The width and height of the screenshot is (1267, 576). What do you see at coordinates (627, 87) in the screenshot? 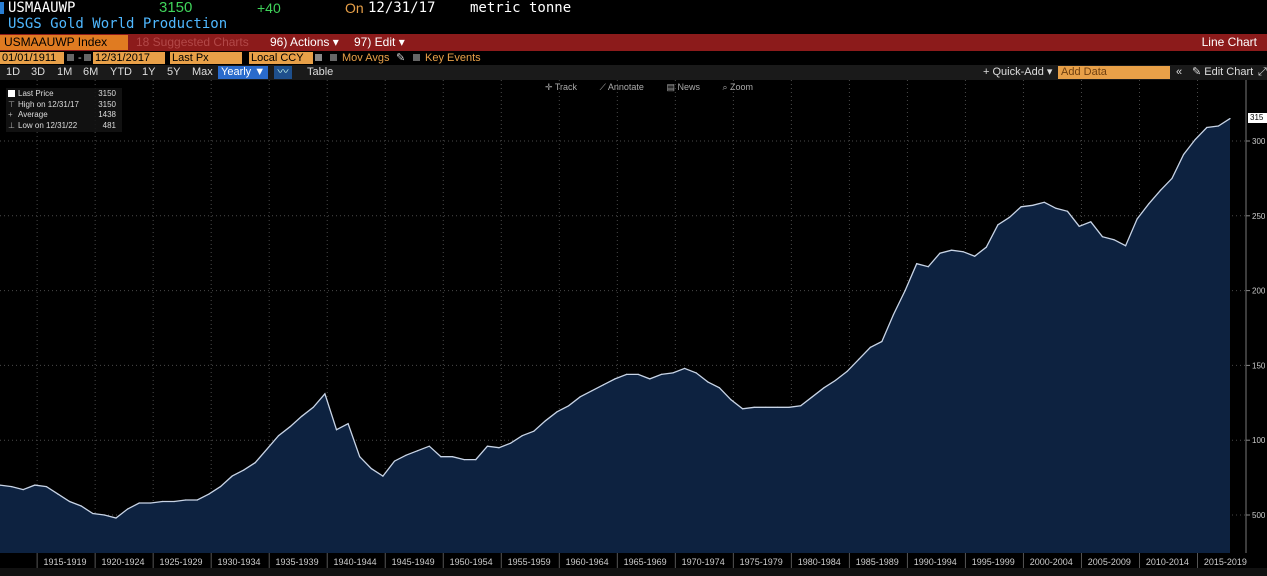
I see `annotate-tool: ⟋ Annotate` at bounding box center [627, 87].